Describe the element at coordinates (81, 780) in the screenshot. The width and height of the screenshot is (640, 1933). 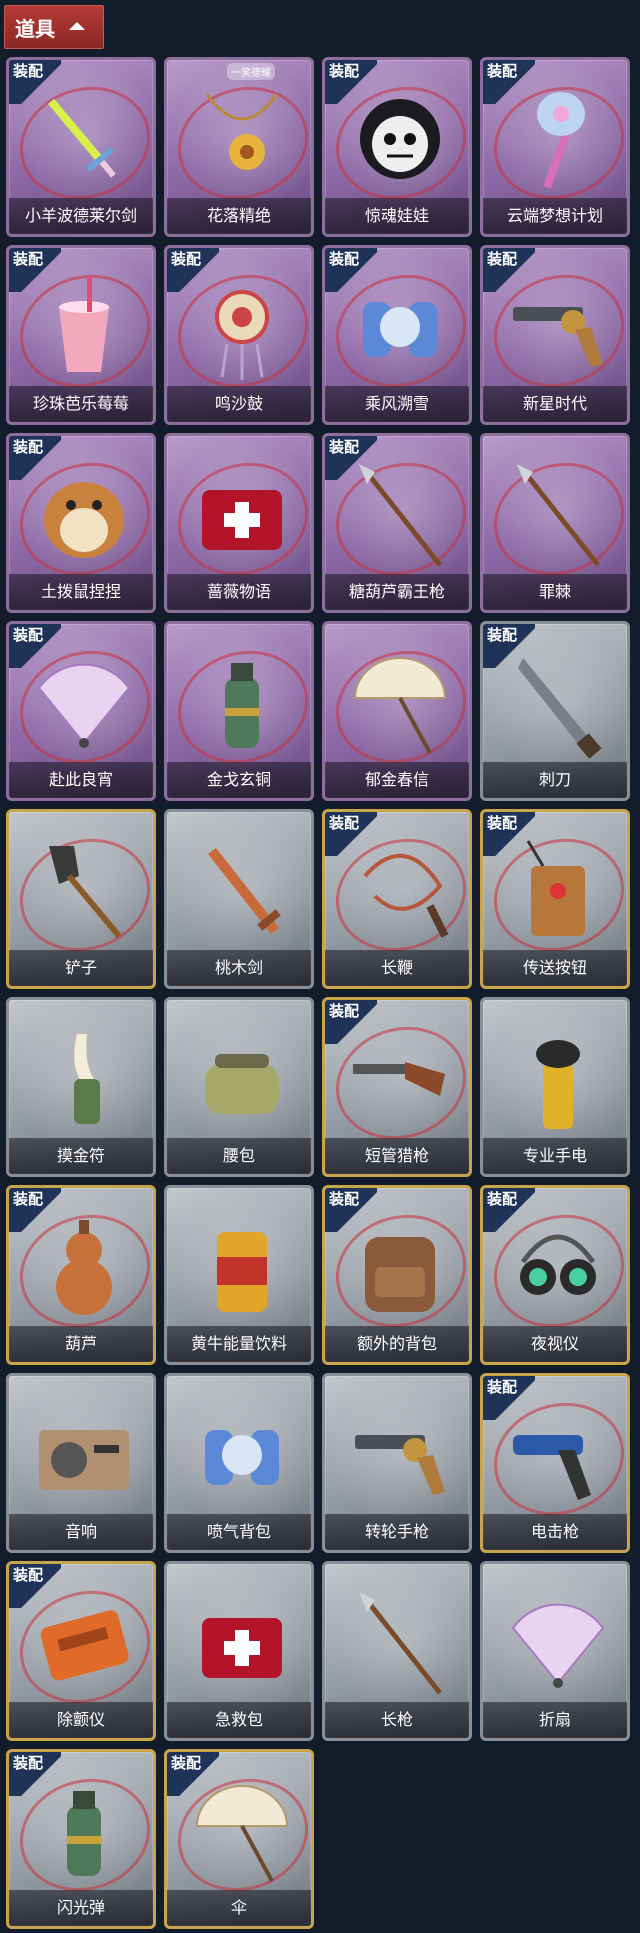
I see `item-label: 赴此良宵` at that location.